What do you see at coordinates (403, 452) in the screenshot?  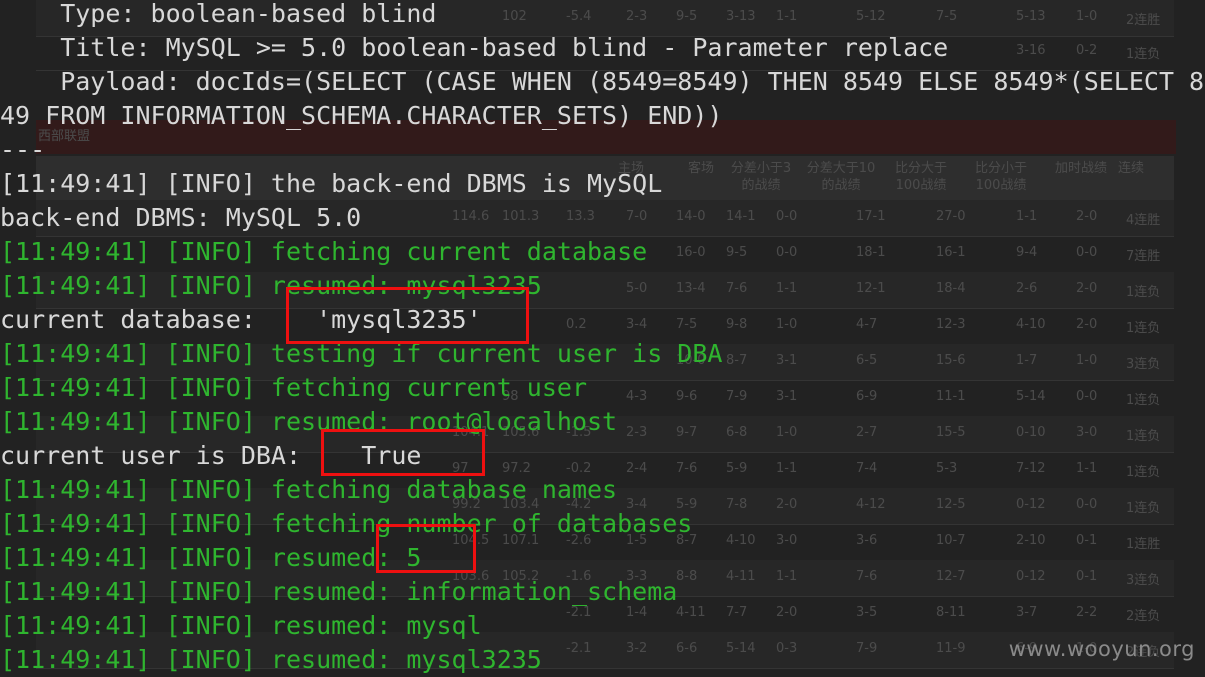 I see `dba-status-highlight-box` at bounding box center [403, 452].